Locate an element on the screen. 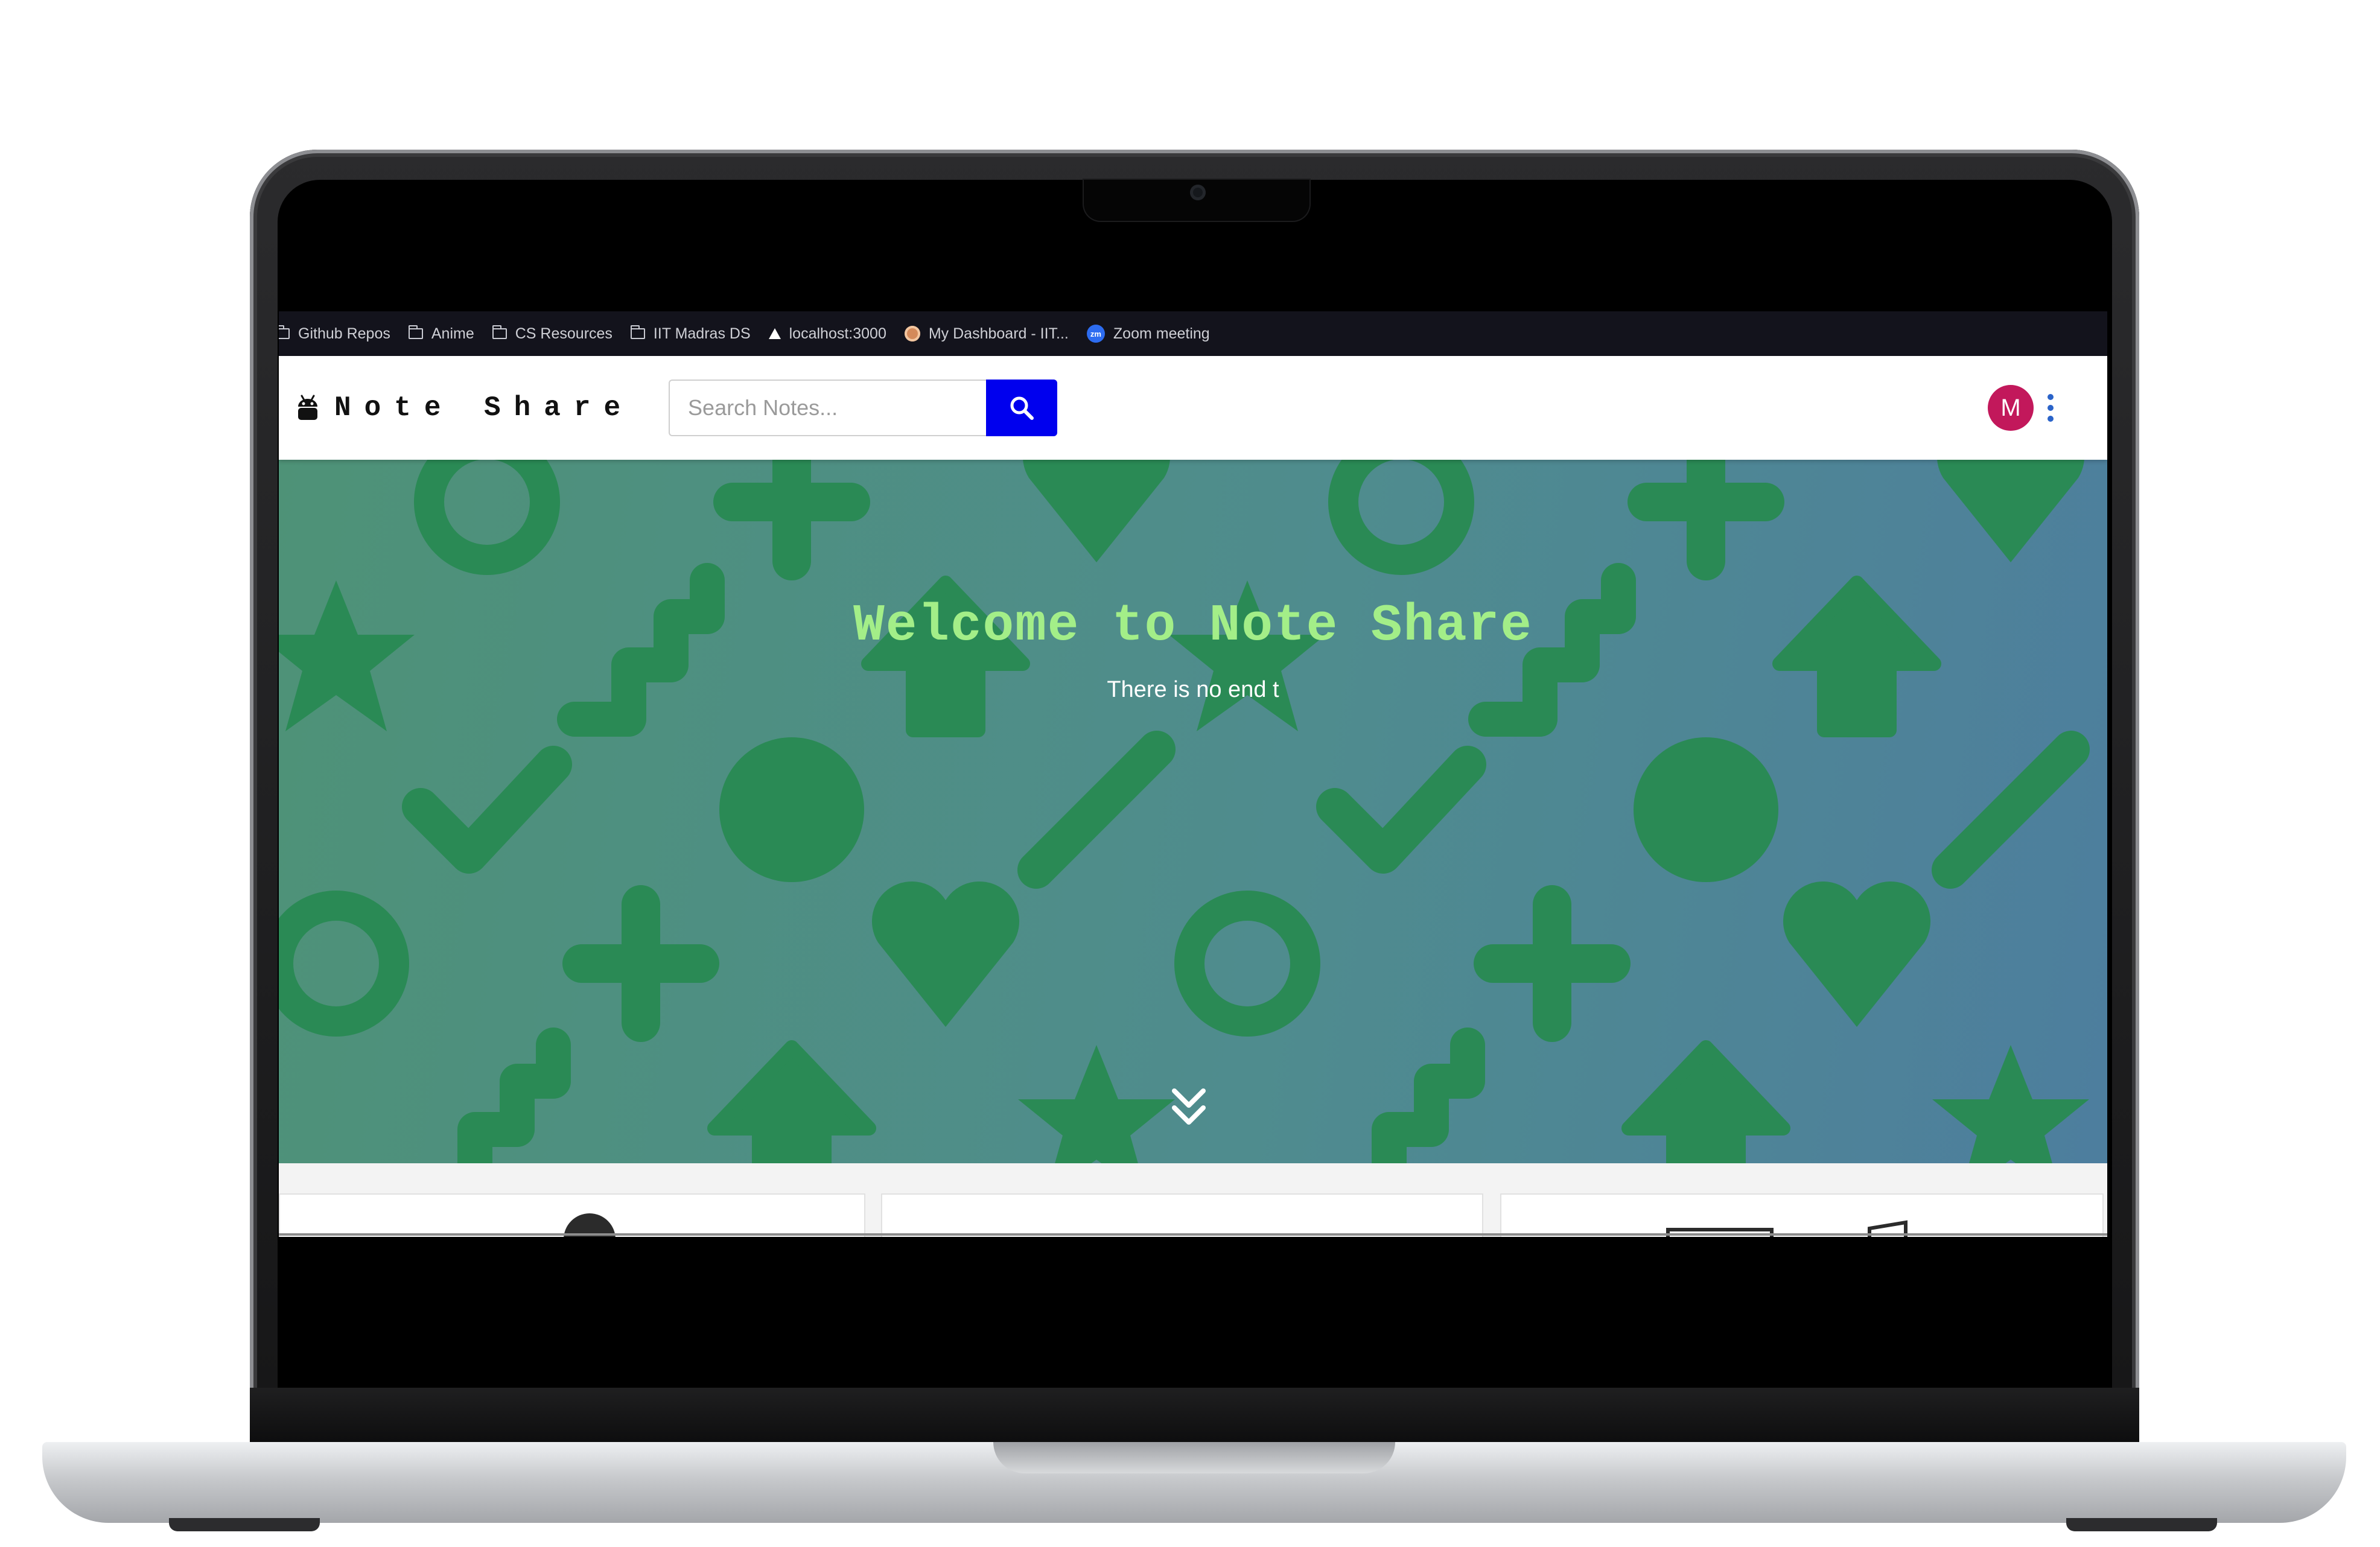 The height and width of the screenshot is (1547, 2380). notes-cards-section is located at coordinates (1193, 1200).